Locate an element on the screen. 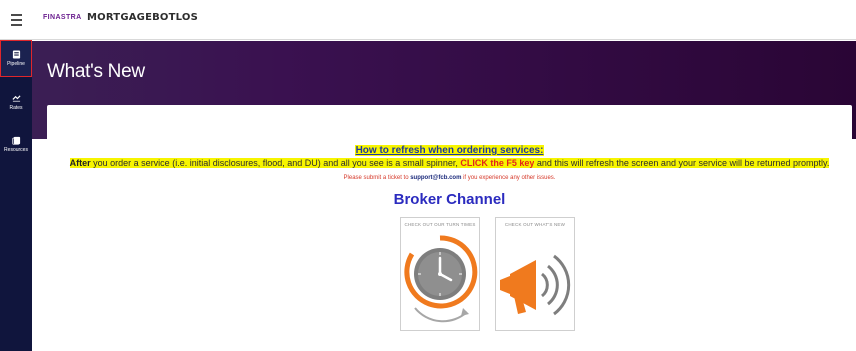  sidebar-item-pipeline: Pipeline is located at coordinates (16, 58).